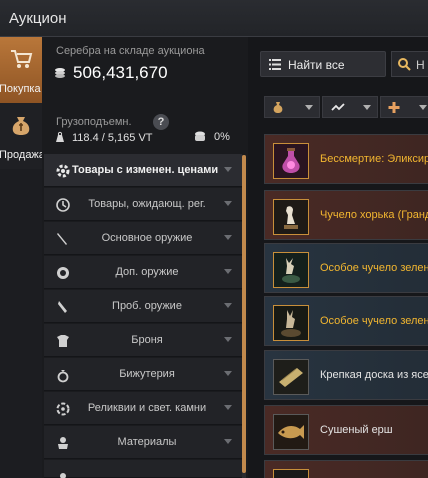  I want to click on search-icon, so click(404, 64).